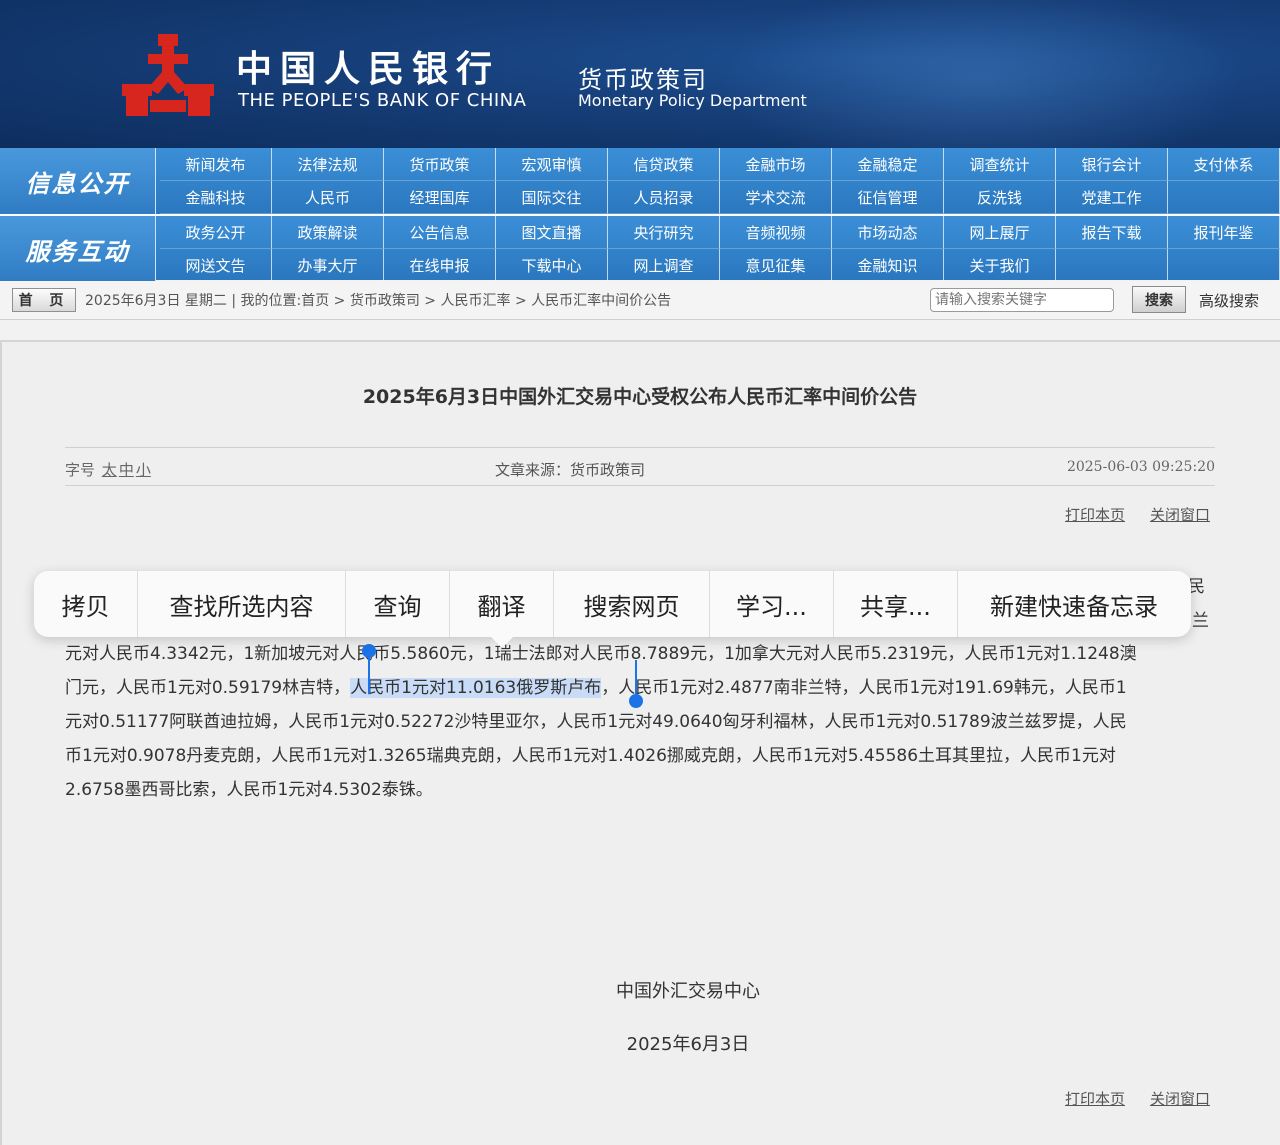  What do you see at coordinates (216, 164) in the screenshot?
I see `nav-item: 新闻发布` at bounding box center [216, 164].